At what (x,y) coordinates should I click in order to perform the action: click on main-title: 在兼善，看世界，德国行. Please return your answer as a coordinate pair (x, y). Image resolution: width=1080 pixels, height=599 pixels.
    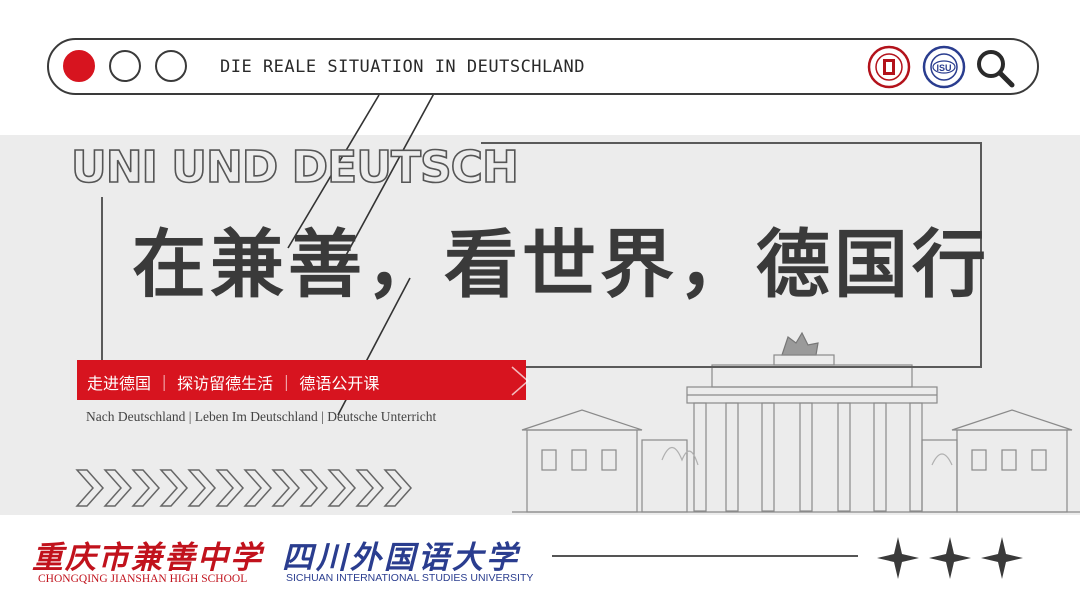
    Looking at the image, I should click on (561, 265).